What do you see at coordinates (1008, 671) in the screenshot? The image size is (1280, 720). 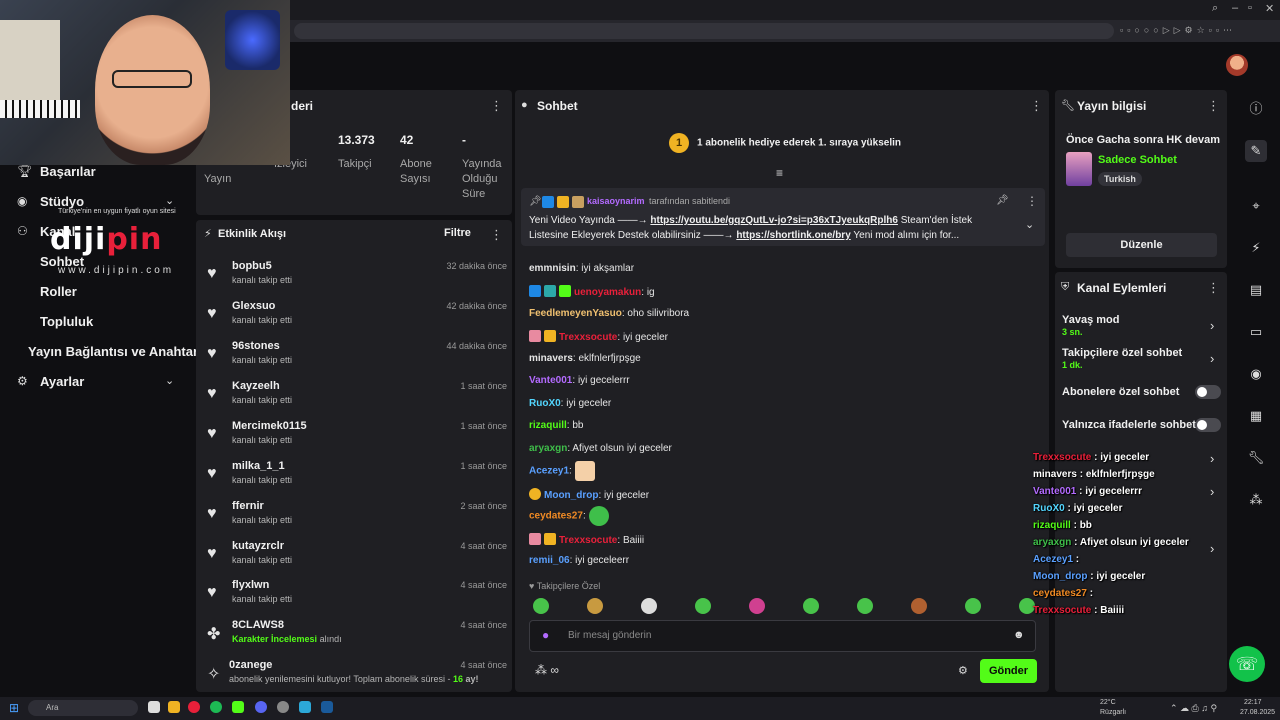 I see `send-button: Gönder` at bounding box center [1008, 671].